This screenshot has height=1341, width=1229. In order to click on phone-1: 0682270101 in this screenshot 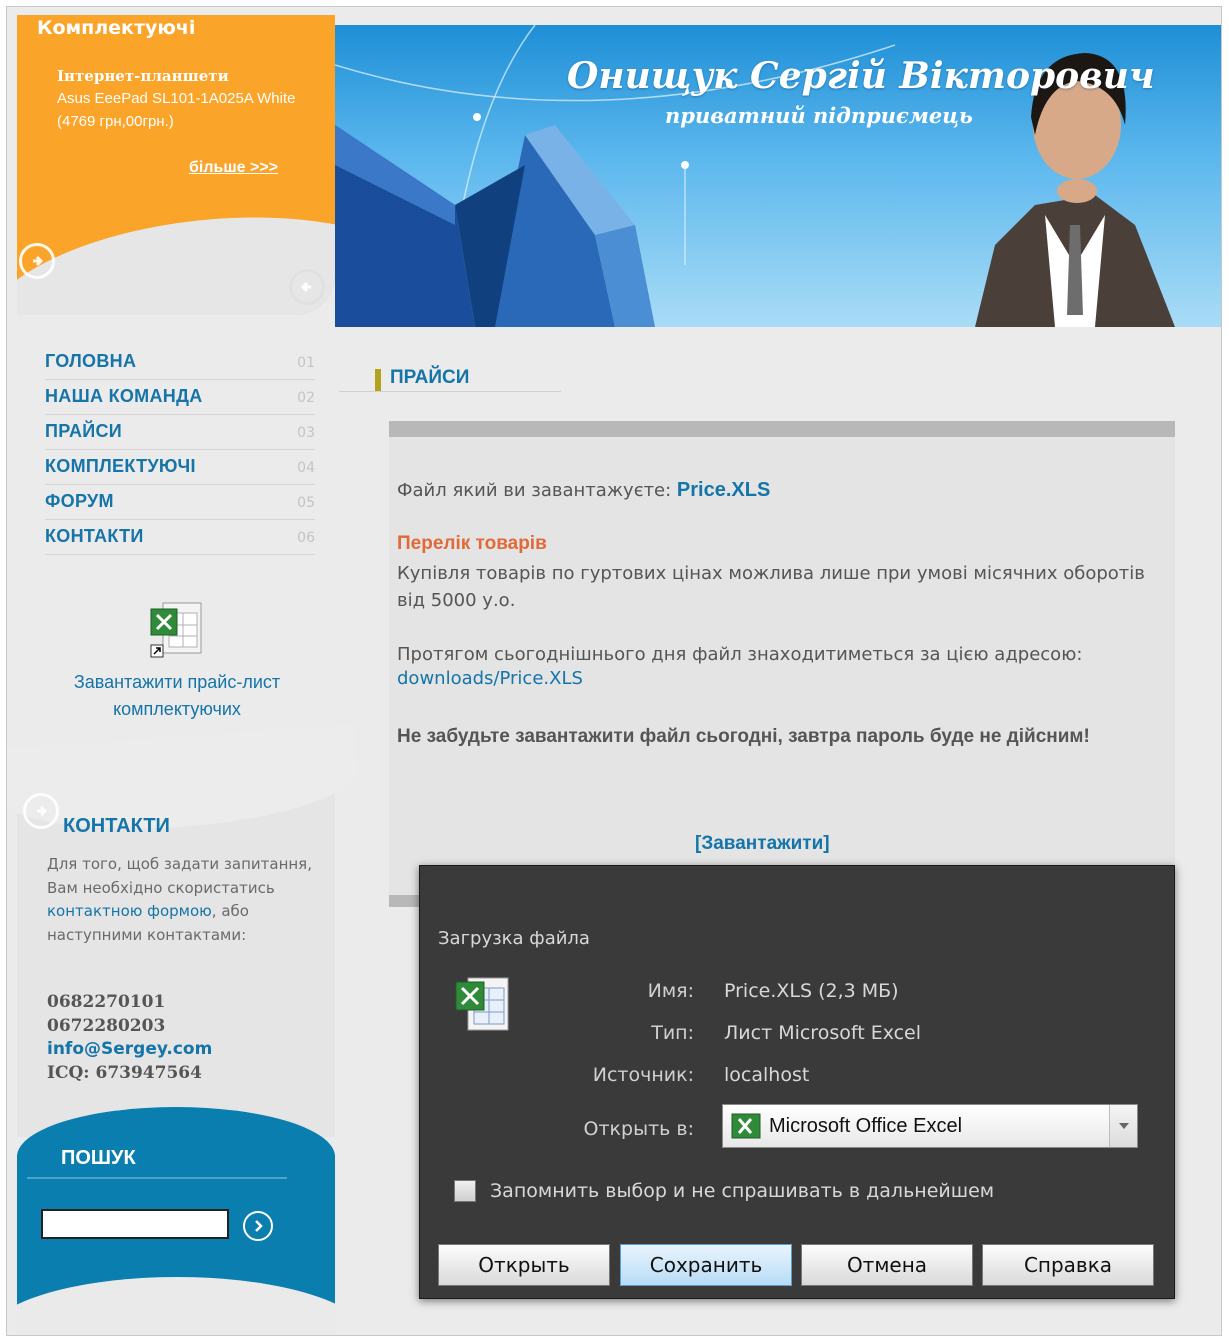, I will do `click(106, 1002)`.